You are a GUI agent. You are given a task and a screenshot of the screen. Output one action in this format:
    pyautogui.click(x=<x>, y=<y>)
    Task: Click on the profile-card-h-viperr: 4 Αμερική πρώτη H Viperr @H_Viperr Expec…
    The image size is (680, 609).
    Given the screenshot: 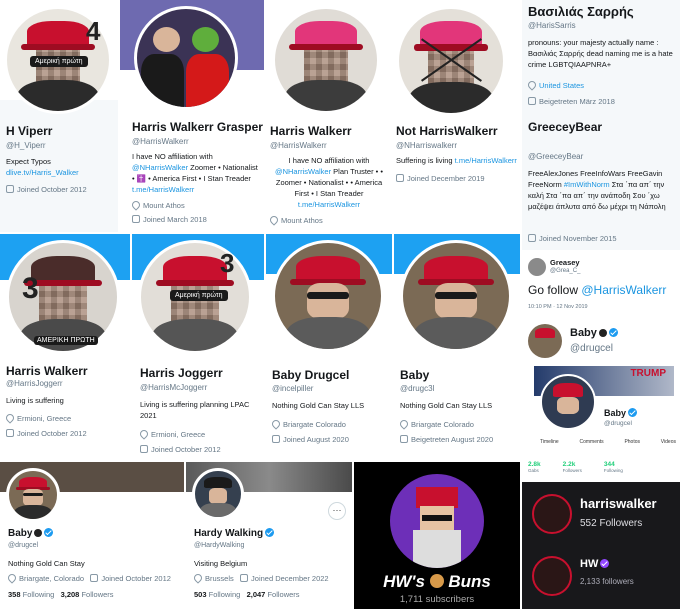 What is the action you would take?
    pyautogui.click(x=59, y=116)
    